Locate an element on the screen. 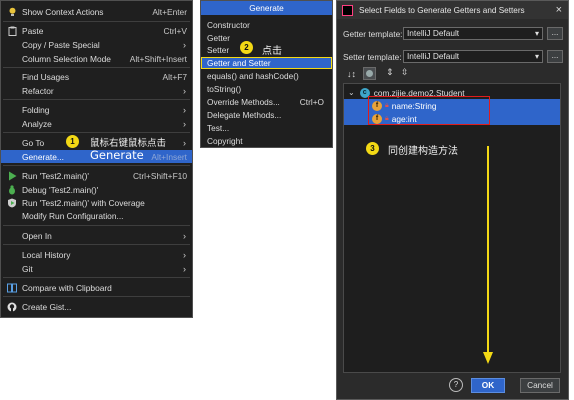  override-methods-shortcut: Ctrl+O is located at coordinates (311, 102).